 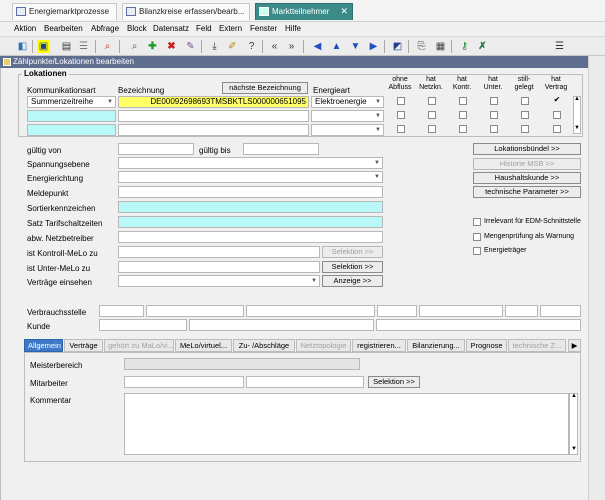 What do you see at coordinates (574, 345) in the screenshot?
I see `tab-scroll-right: ▶` at bounding box center [574, 345].